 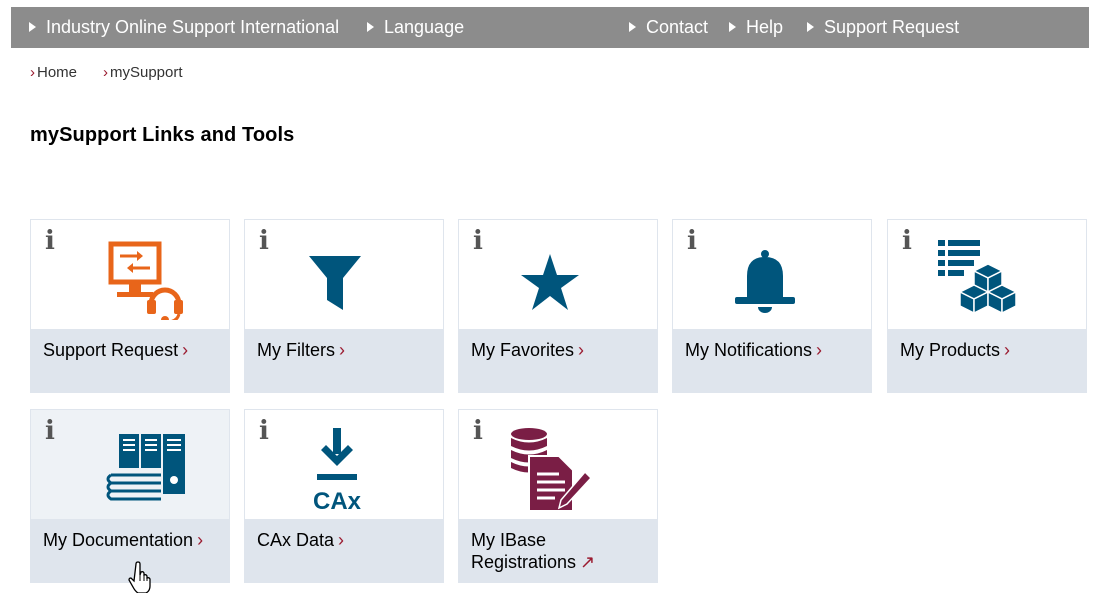 I want to click on nav-link-label: Help, so click(x=765, y=27).